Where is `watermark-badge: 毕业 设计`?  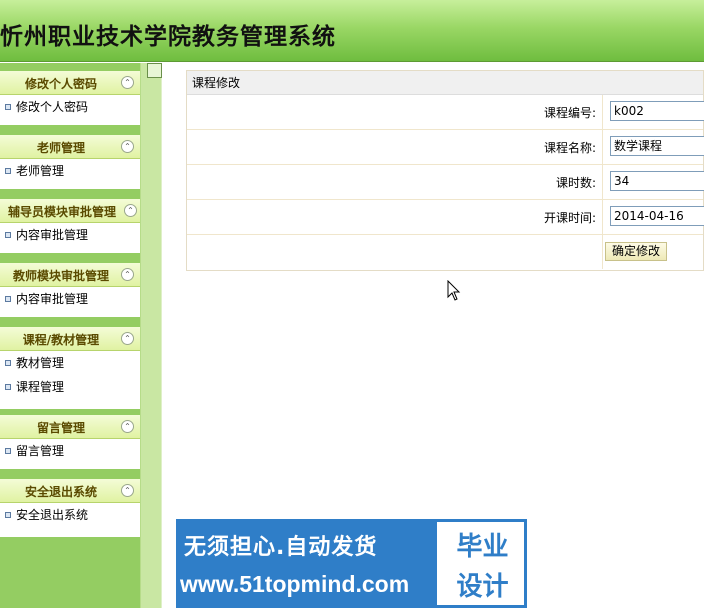 watermark-badge: 毕业 设计 is located at coordinates (480, 563).